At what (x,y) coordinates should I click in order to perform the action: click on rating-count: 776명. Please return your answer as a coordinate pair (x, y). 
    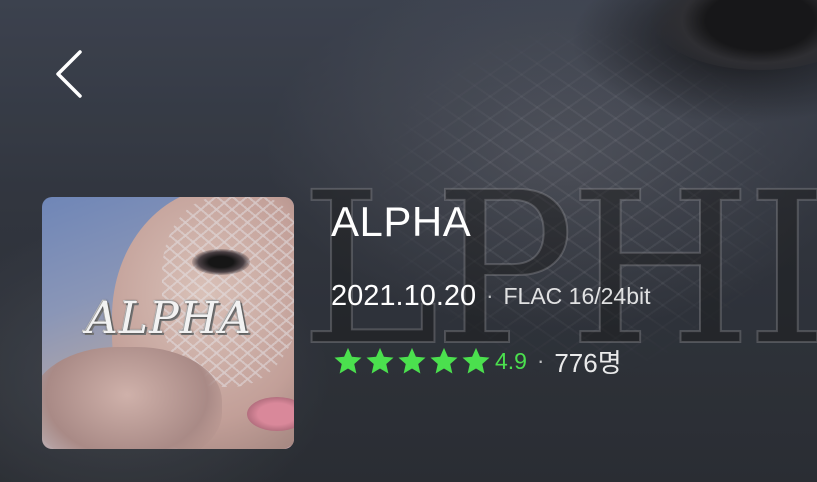
    Looking at the image, I should click on (588, 362).